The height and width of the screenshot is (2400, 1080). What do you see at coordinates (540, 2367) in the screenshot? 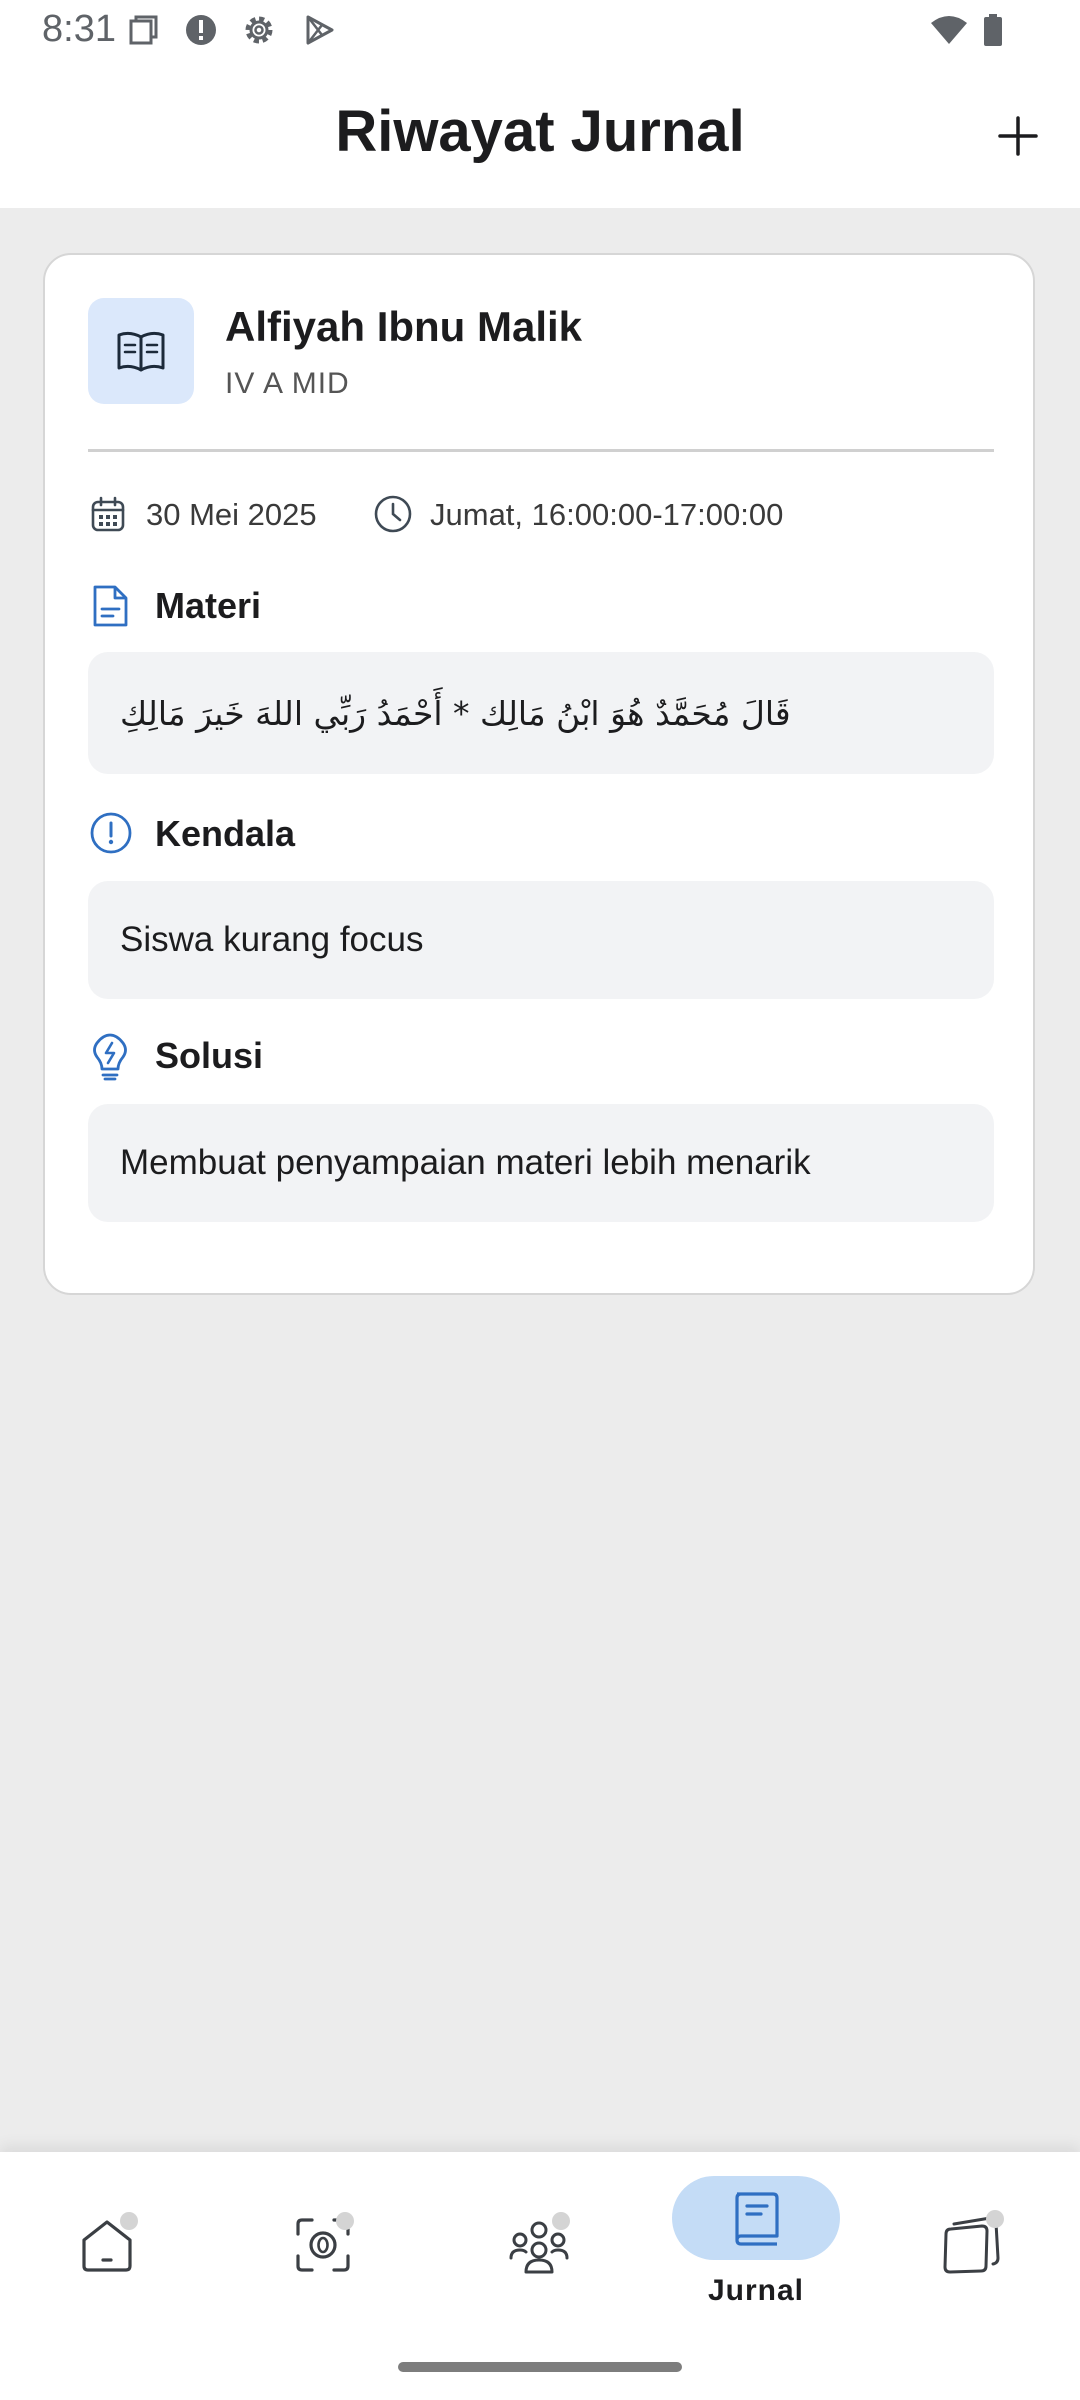
I see `gesture-bar` at bounding box center [540, 2367].